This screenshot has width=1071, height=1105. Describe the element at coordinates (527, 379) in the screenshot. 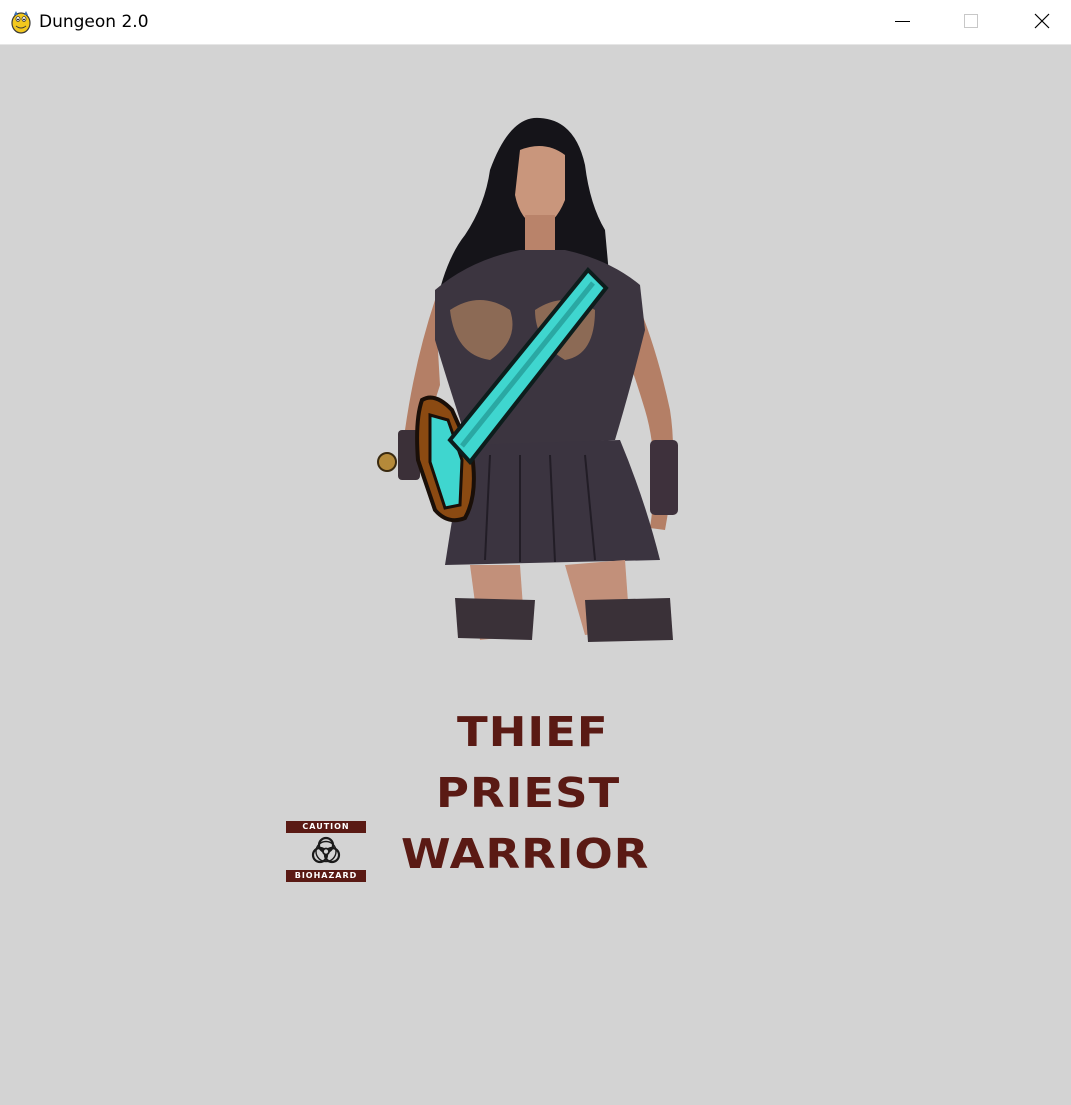

I see `warrior-character-sprite` at that location.